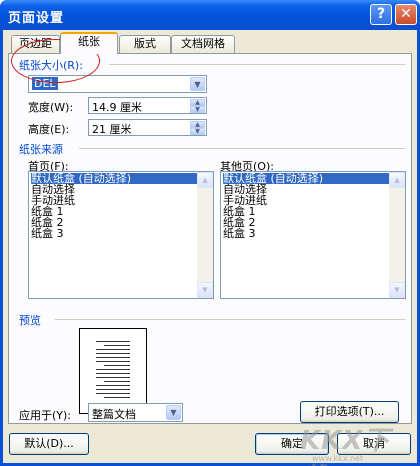  I want to click on first-page-list: 默认纸盒 (自动选择) 自动选择 手动进纸 纸盒 1 纸盒 2 纸盒 3 ▲ ▼, so click(121, 235).